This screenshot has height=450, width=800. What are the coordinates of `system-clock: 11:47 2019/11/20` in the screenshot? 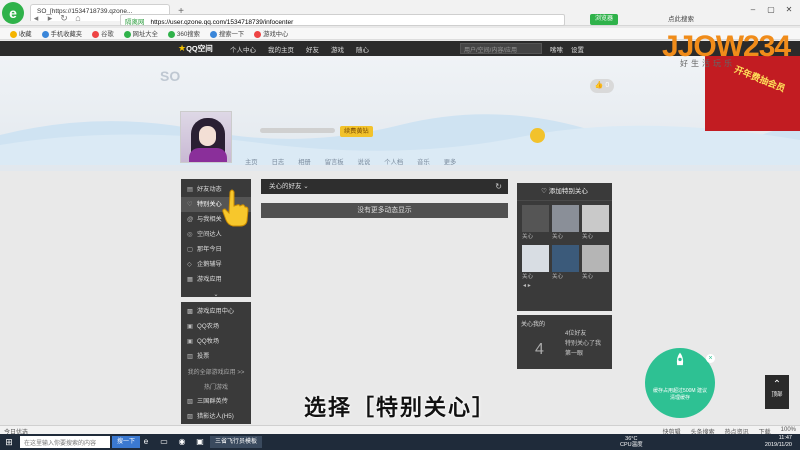 It's located at (778, 442).